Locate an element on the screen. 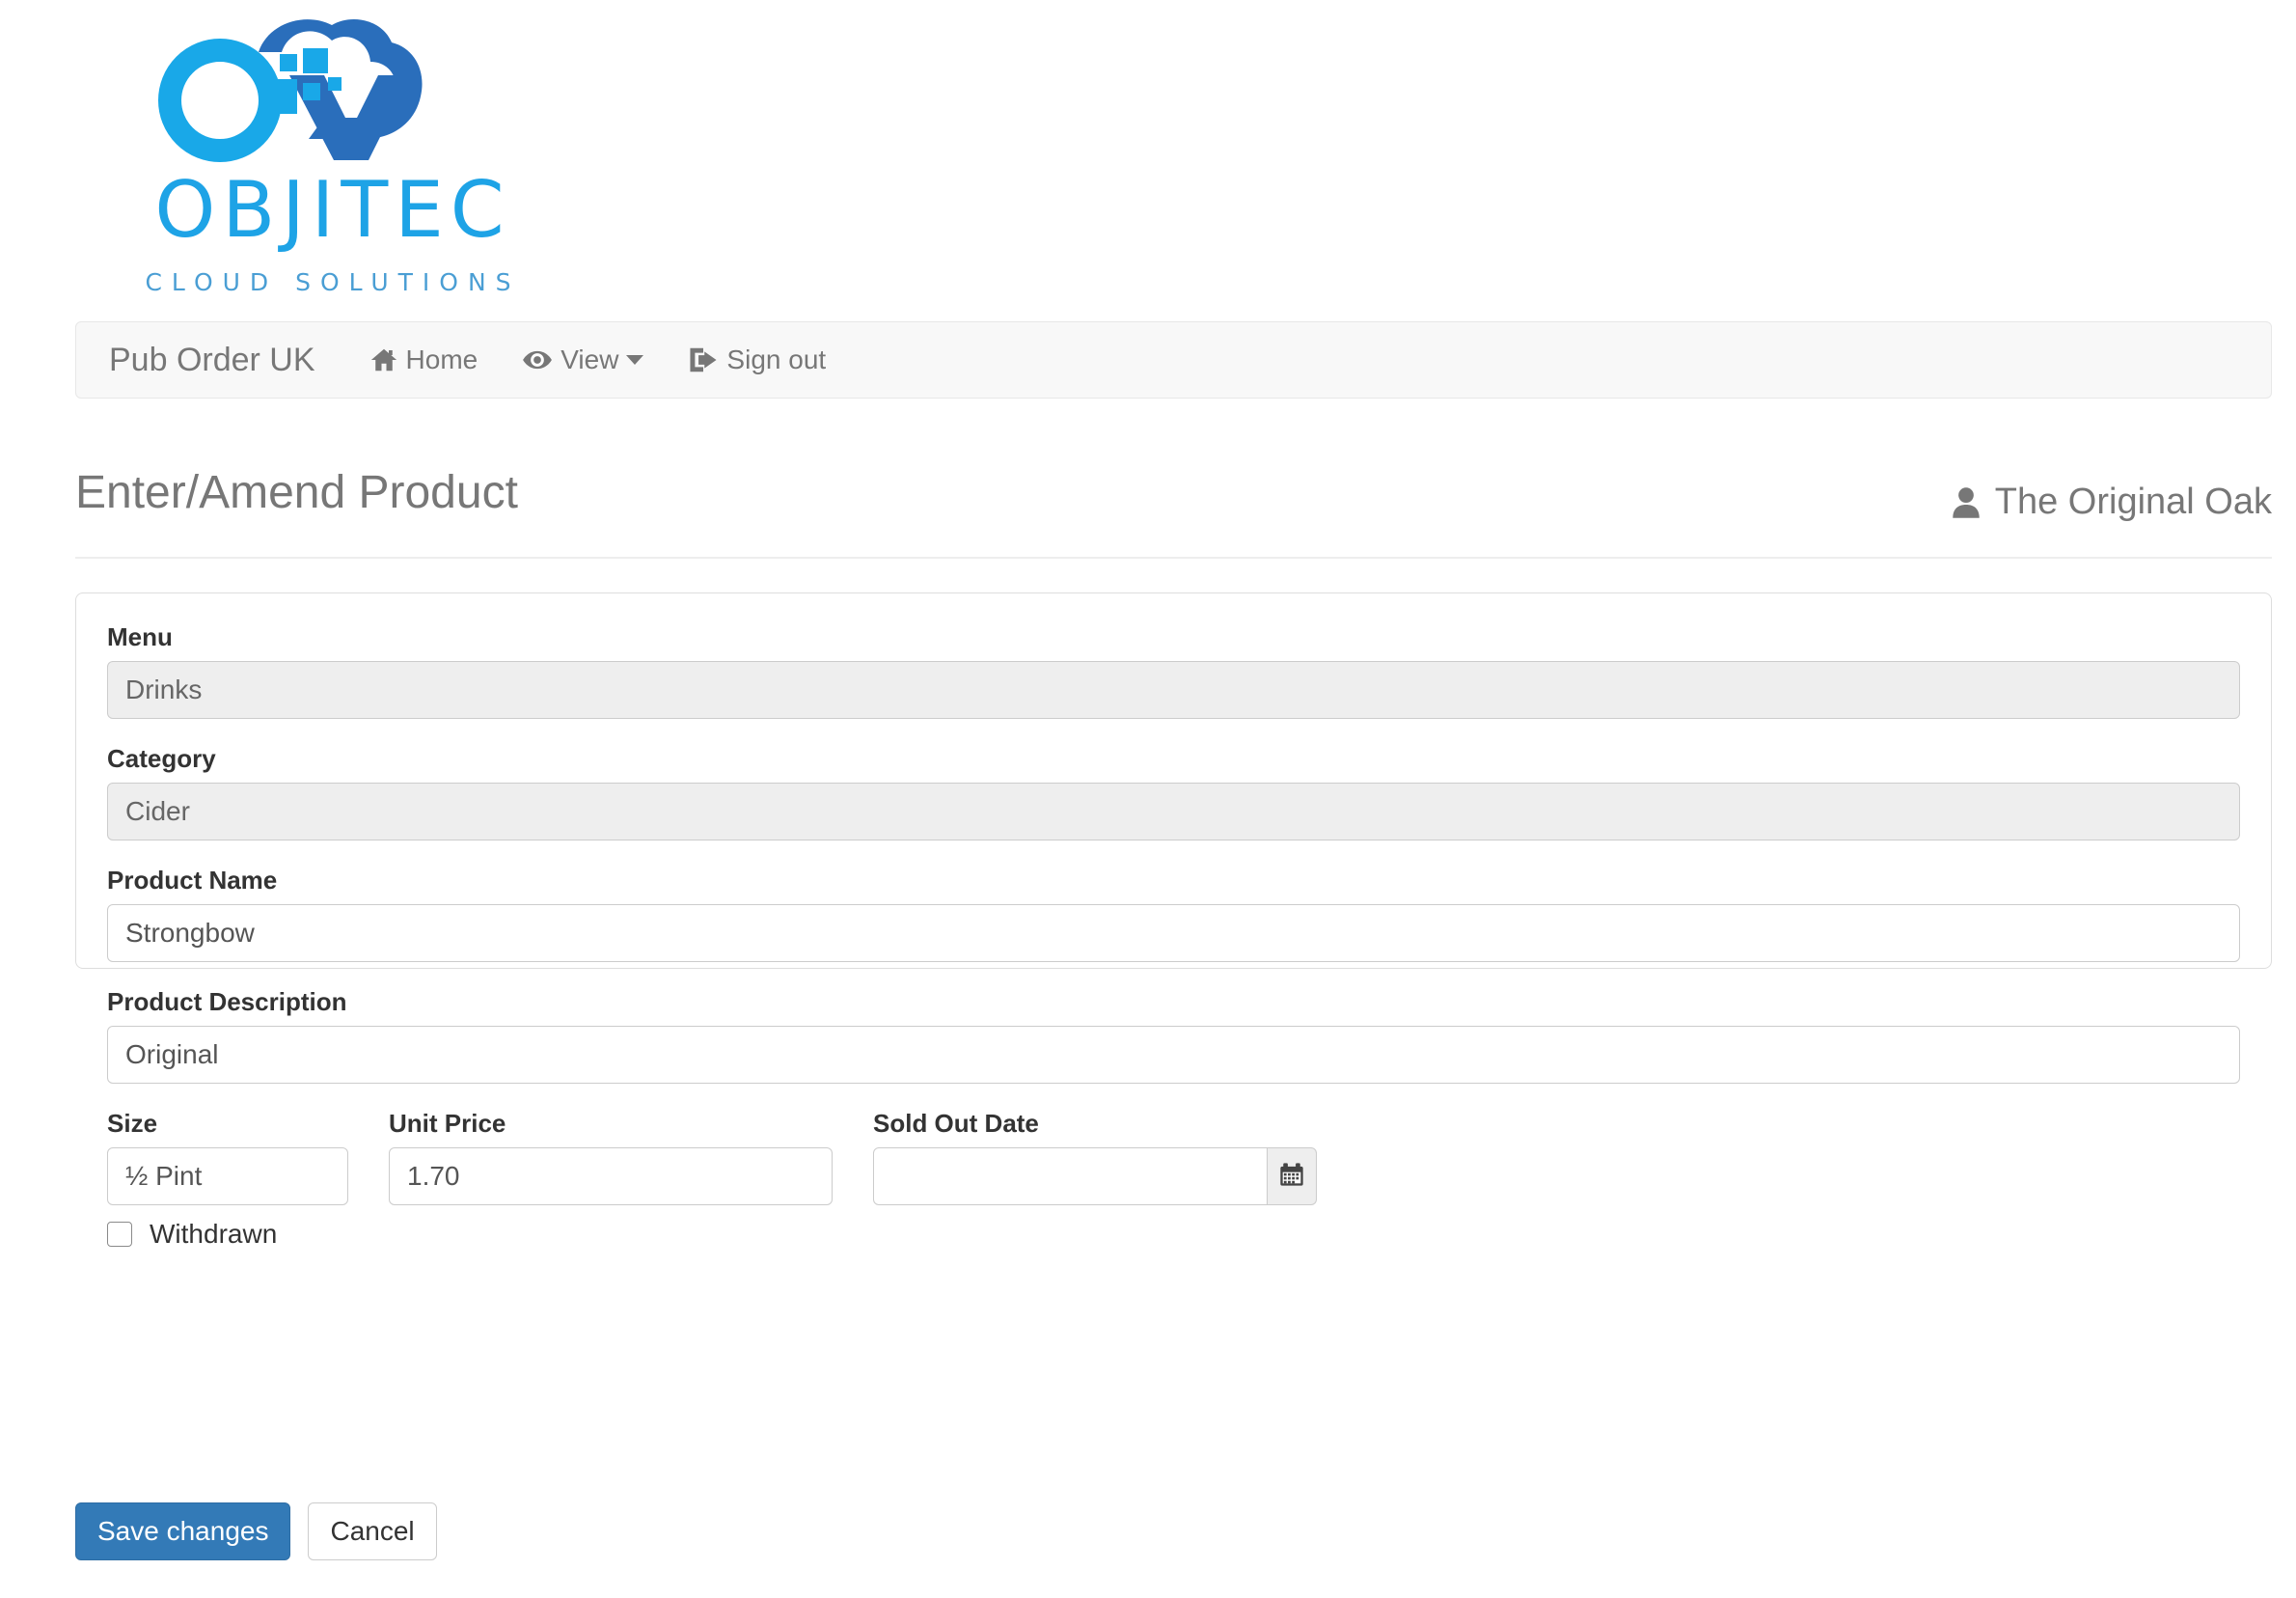 The width and height of the screenshot is (2296, 1598). logo-wordmark: OBJITEC is located at coordinates (332, 210).